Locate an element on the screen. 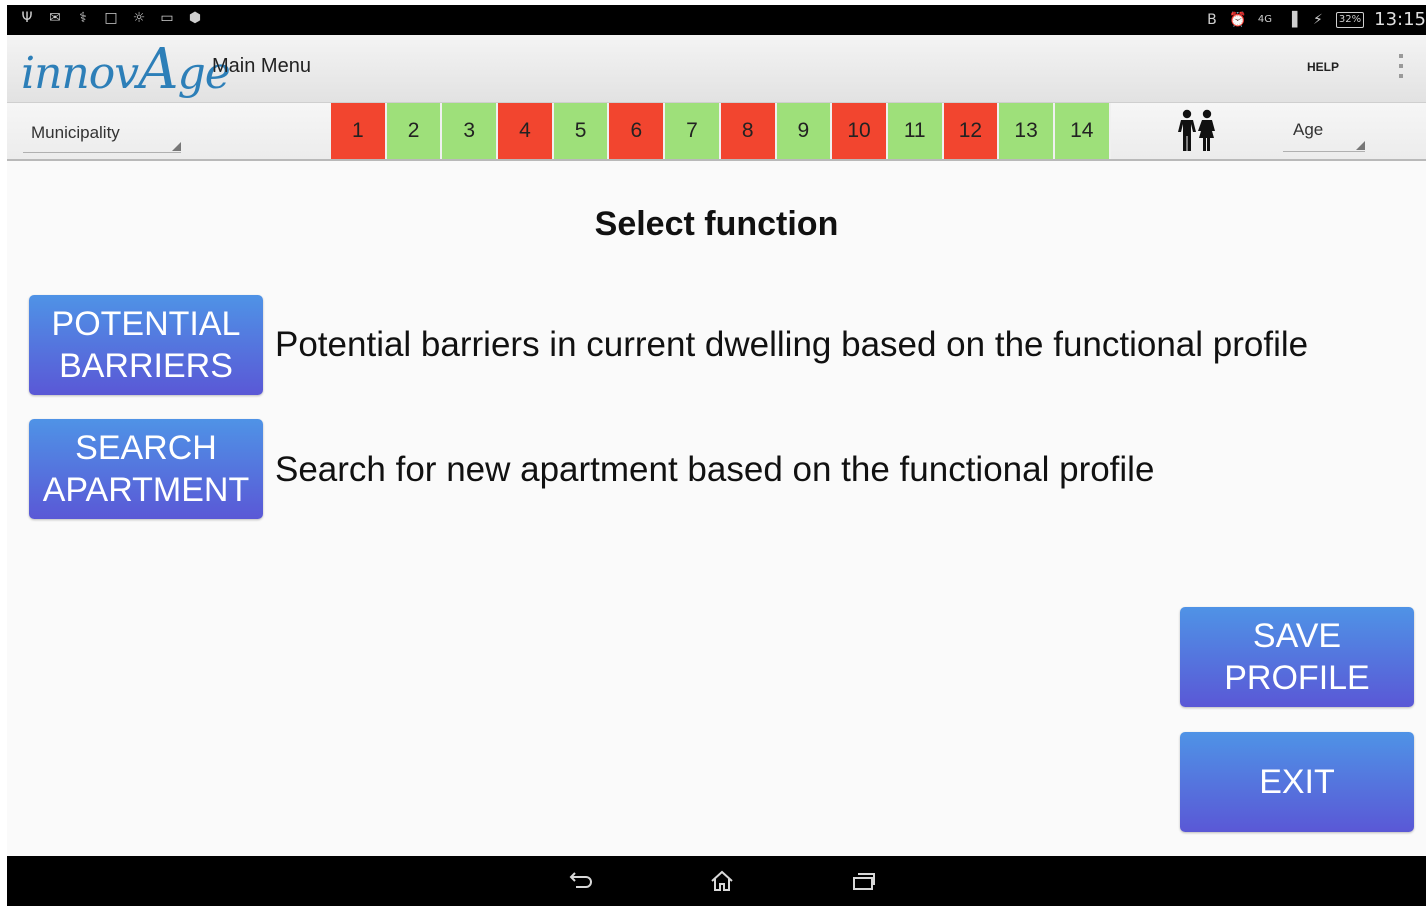 This screenshot has height=906, width=1426. save-profile-button: SAVE PROFILE is located at coordinates (1297, 657).